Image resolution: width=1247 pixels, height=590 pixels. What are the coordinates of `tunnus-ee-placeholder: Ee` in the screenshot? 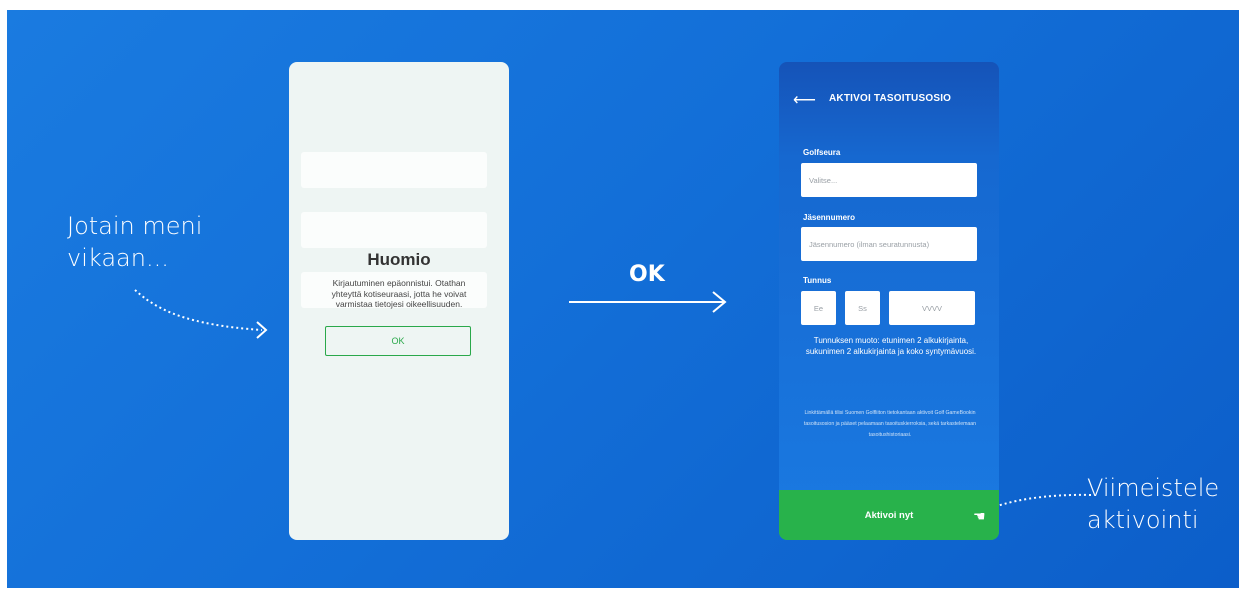 It's located at (818, 308).